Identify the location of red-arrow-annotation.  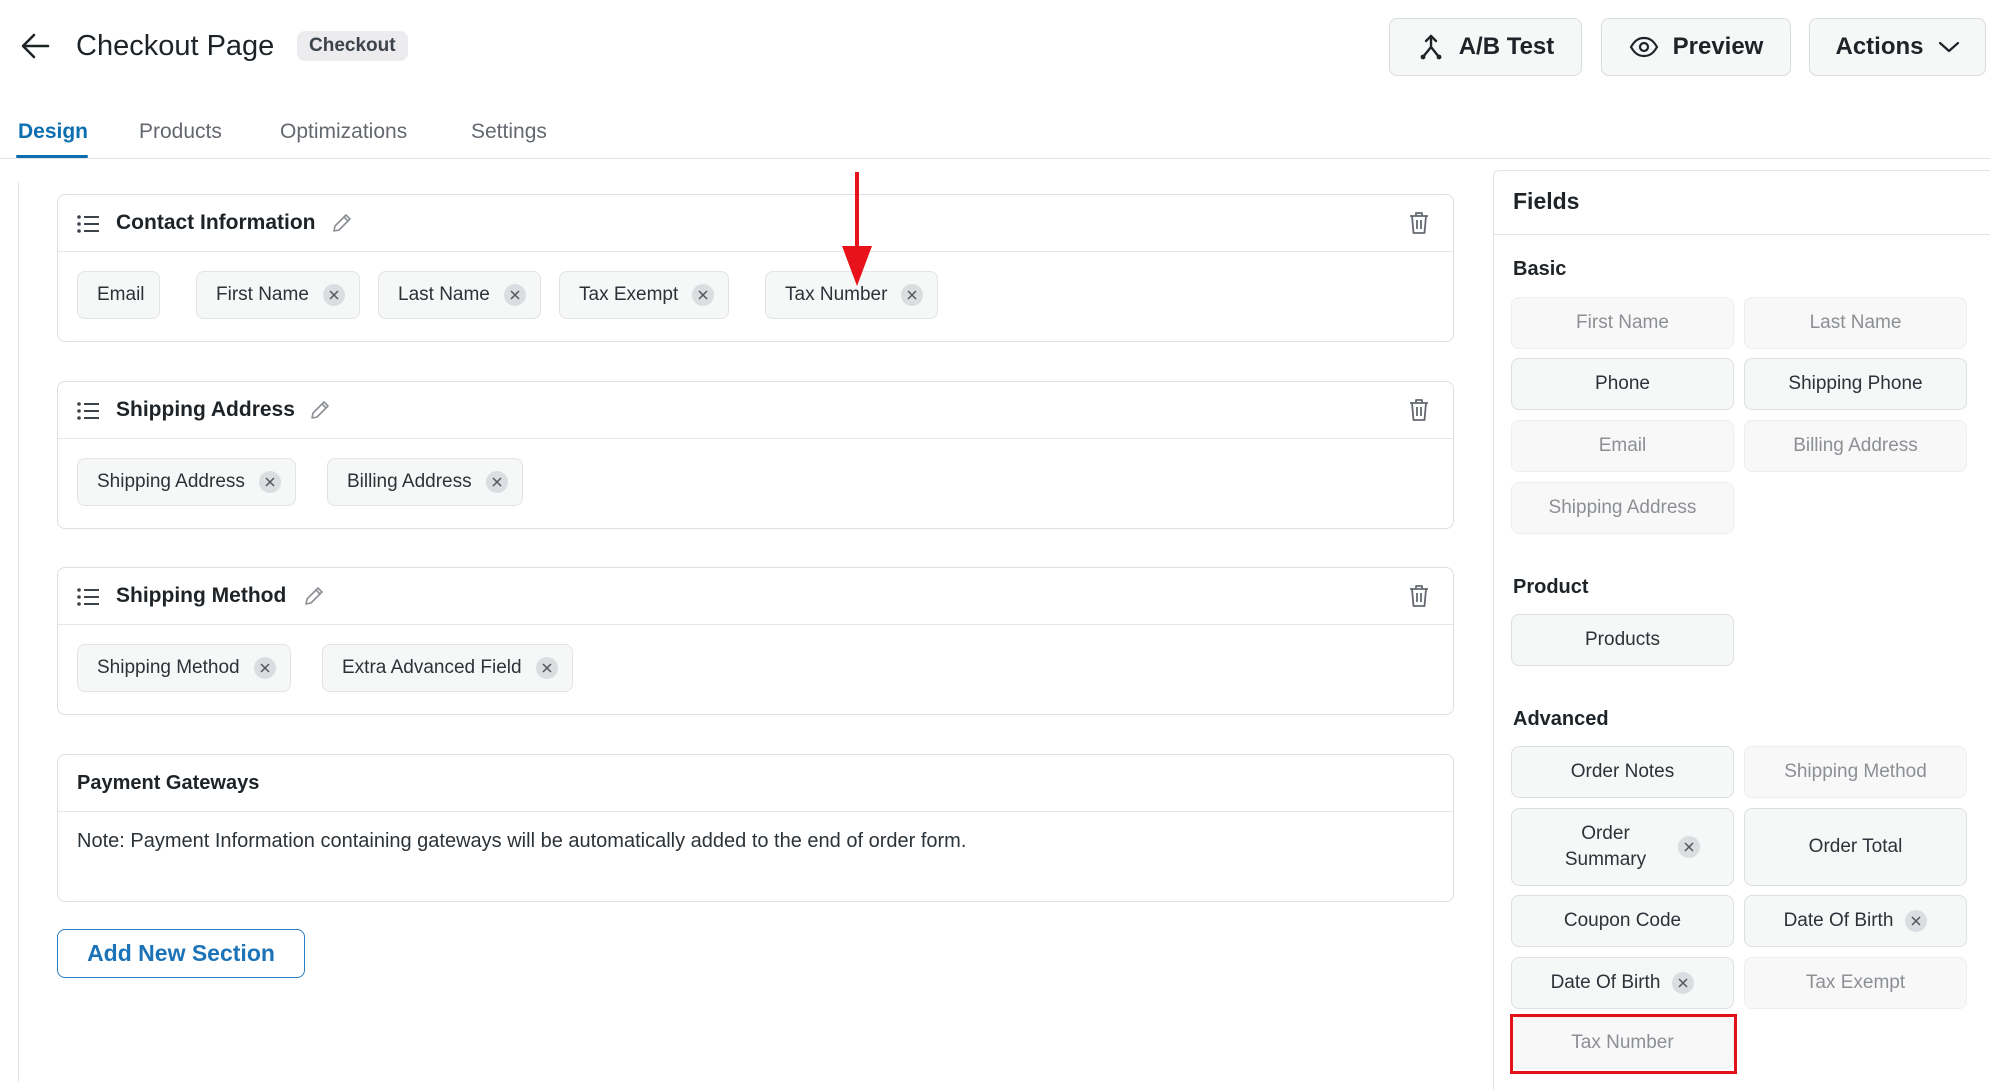
(857, 229).